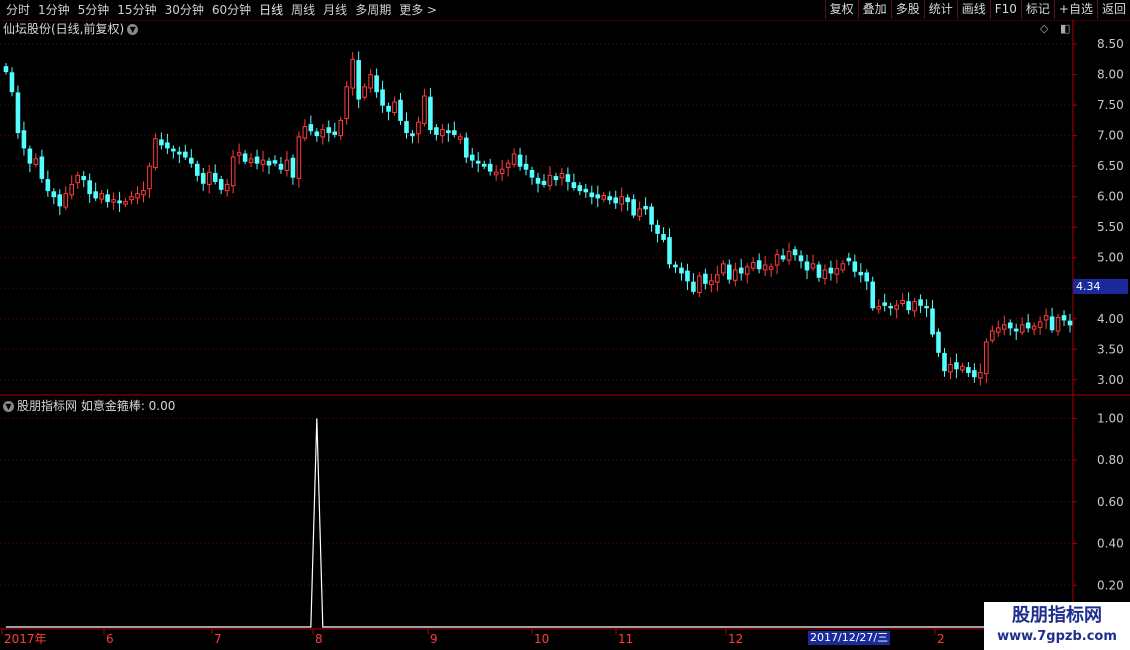 The width and height of the screenshot is (1130, 650). What do you see at coordinates (218, 639) in the screenshot?
I see `x-axis-label: 7` at bounding box center [218, 639].